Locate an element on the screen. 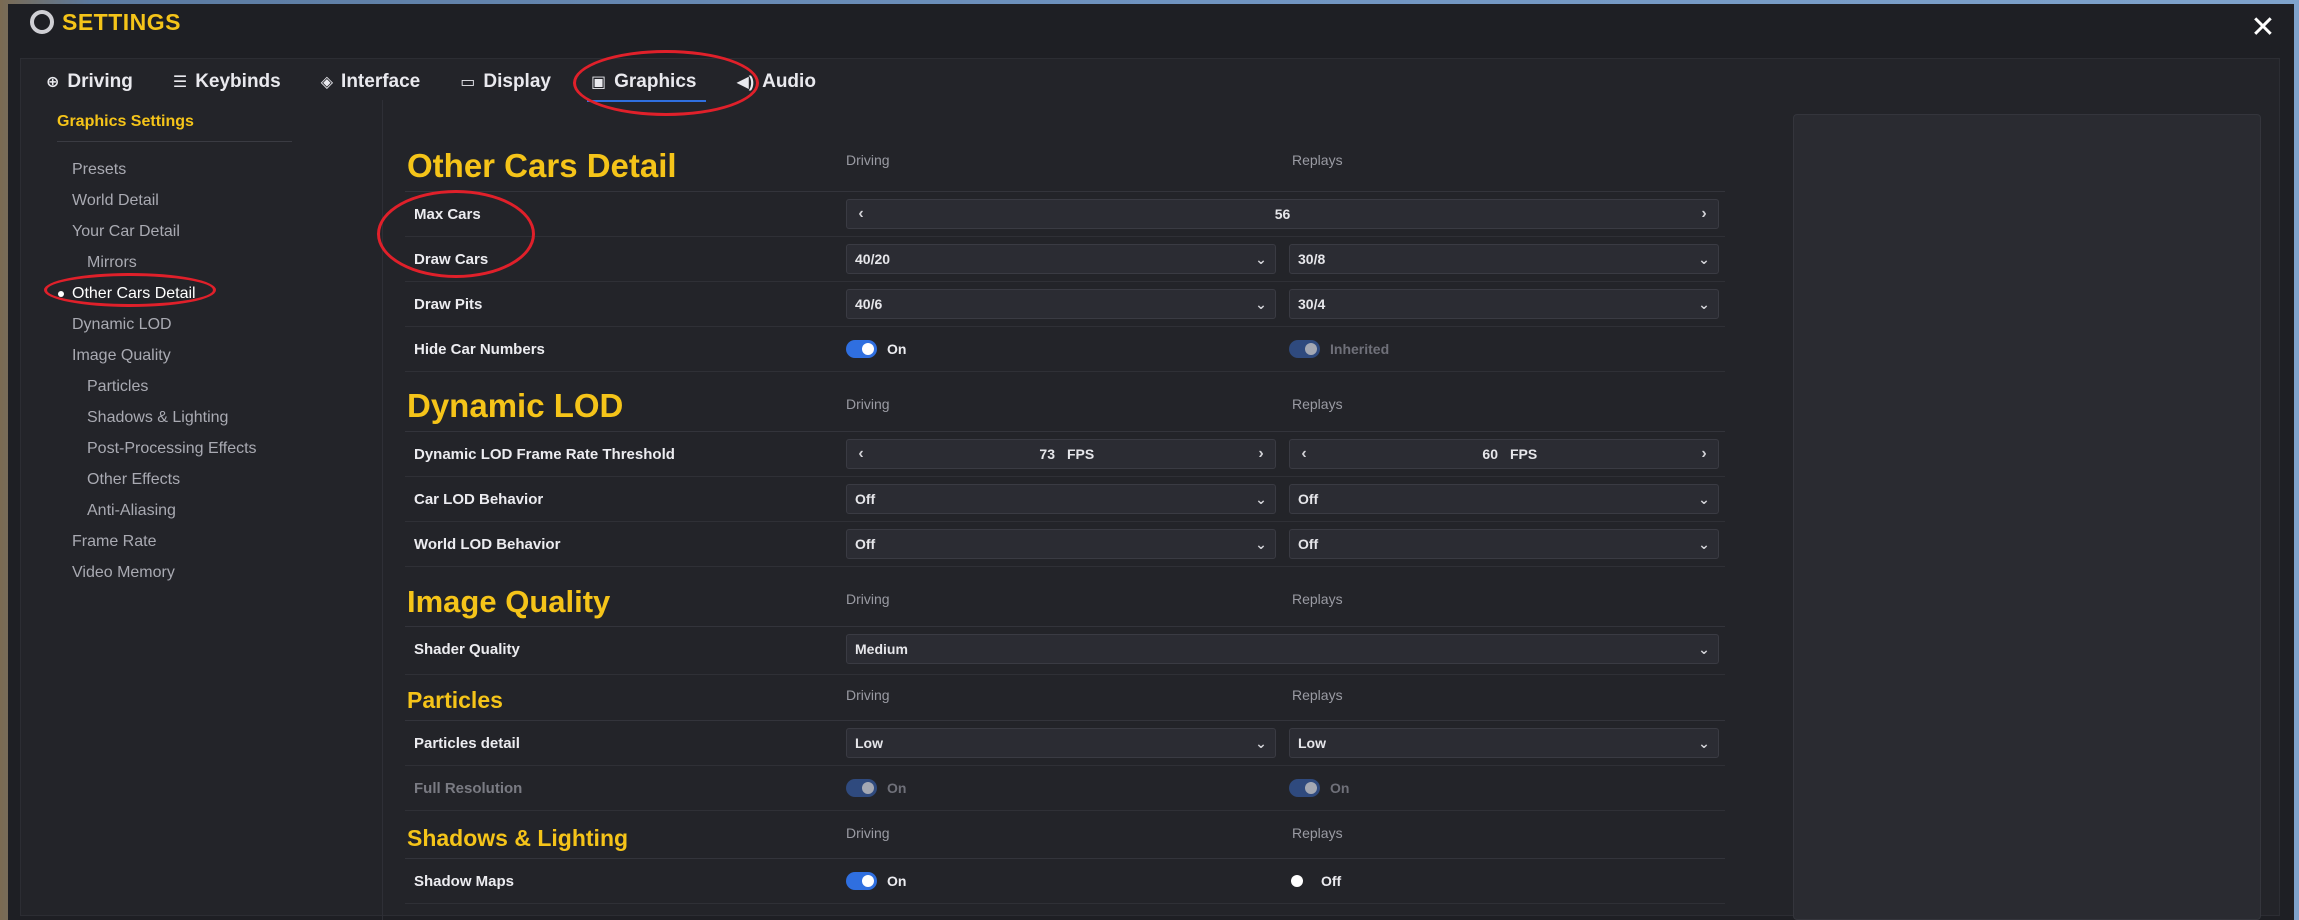  select-value: 40/20 is located at coordinates (873, 259).